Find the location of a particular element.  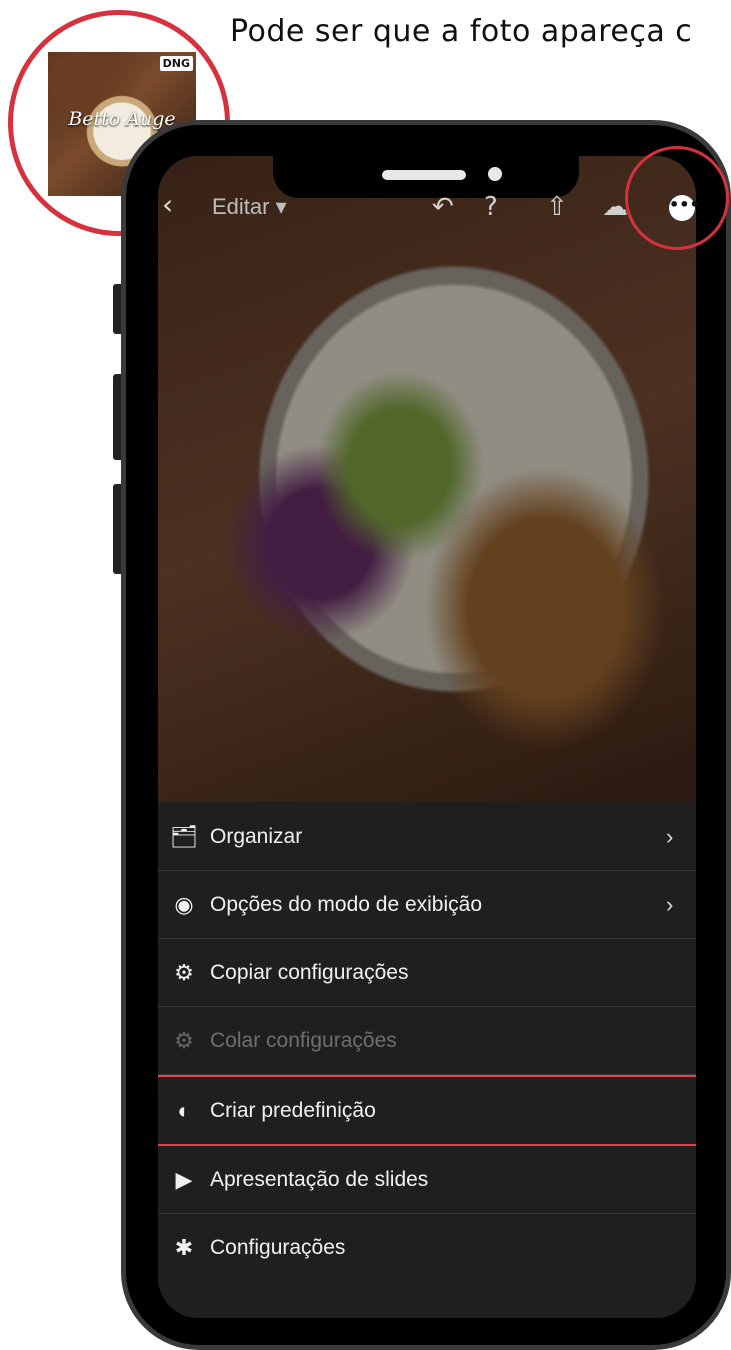

share-icon: ⇧ is located at coordinates (557, 207).